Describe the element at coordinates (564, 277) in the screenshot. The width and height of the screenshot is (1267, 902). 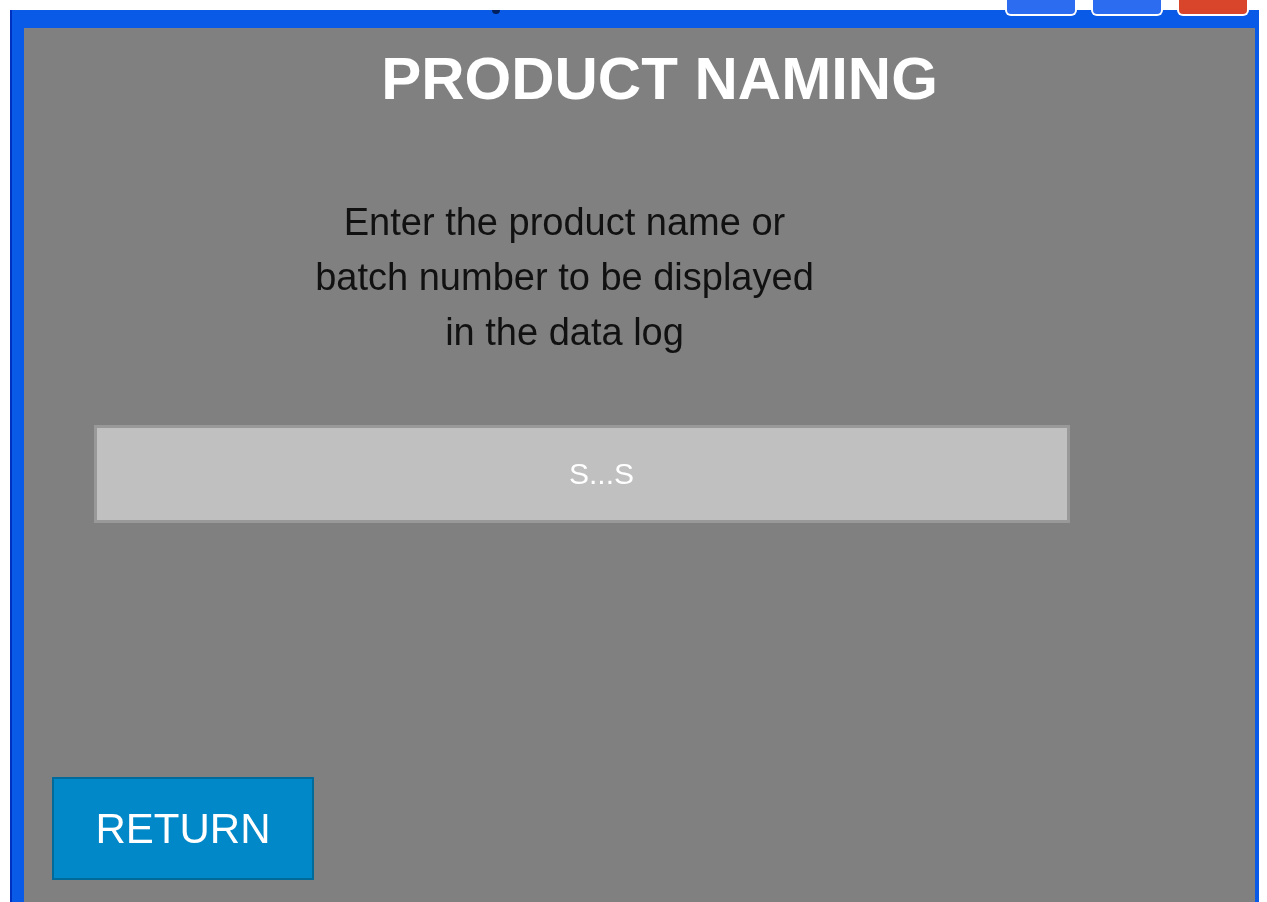
I see `instruction-text: Enter the product name or batch number to be displayed in the data log` at that location.